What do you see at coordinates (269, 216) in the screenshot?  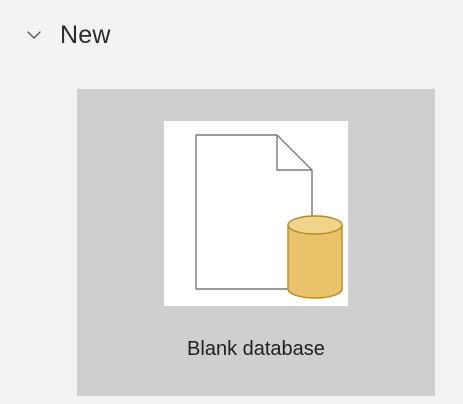 I see `blank-database-icon` at bounding box center [269, 216].